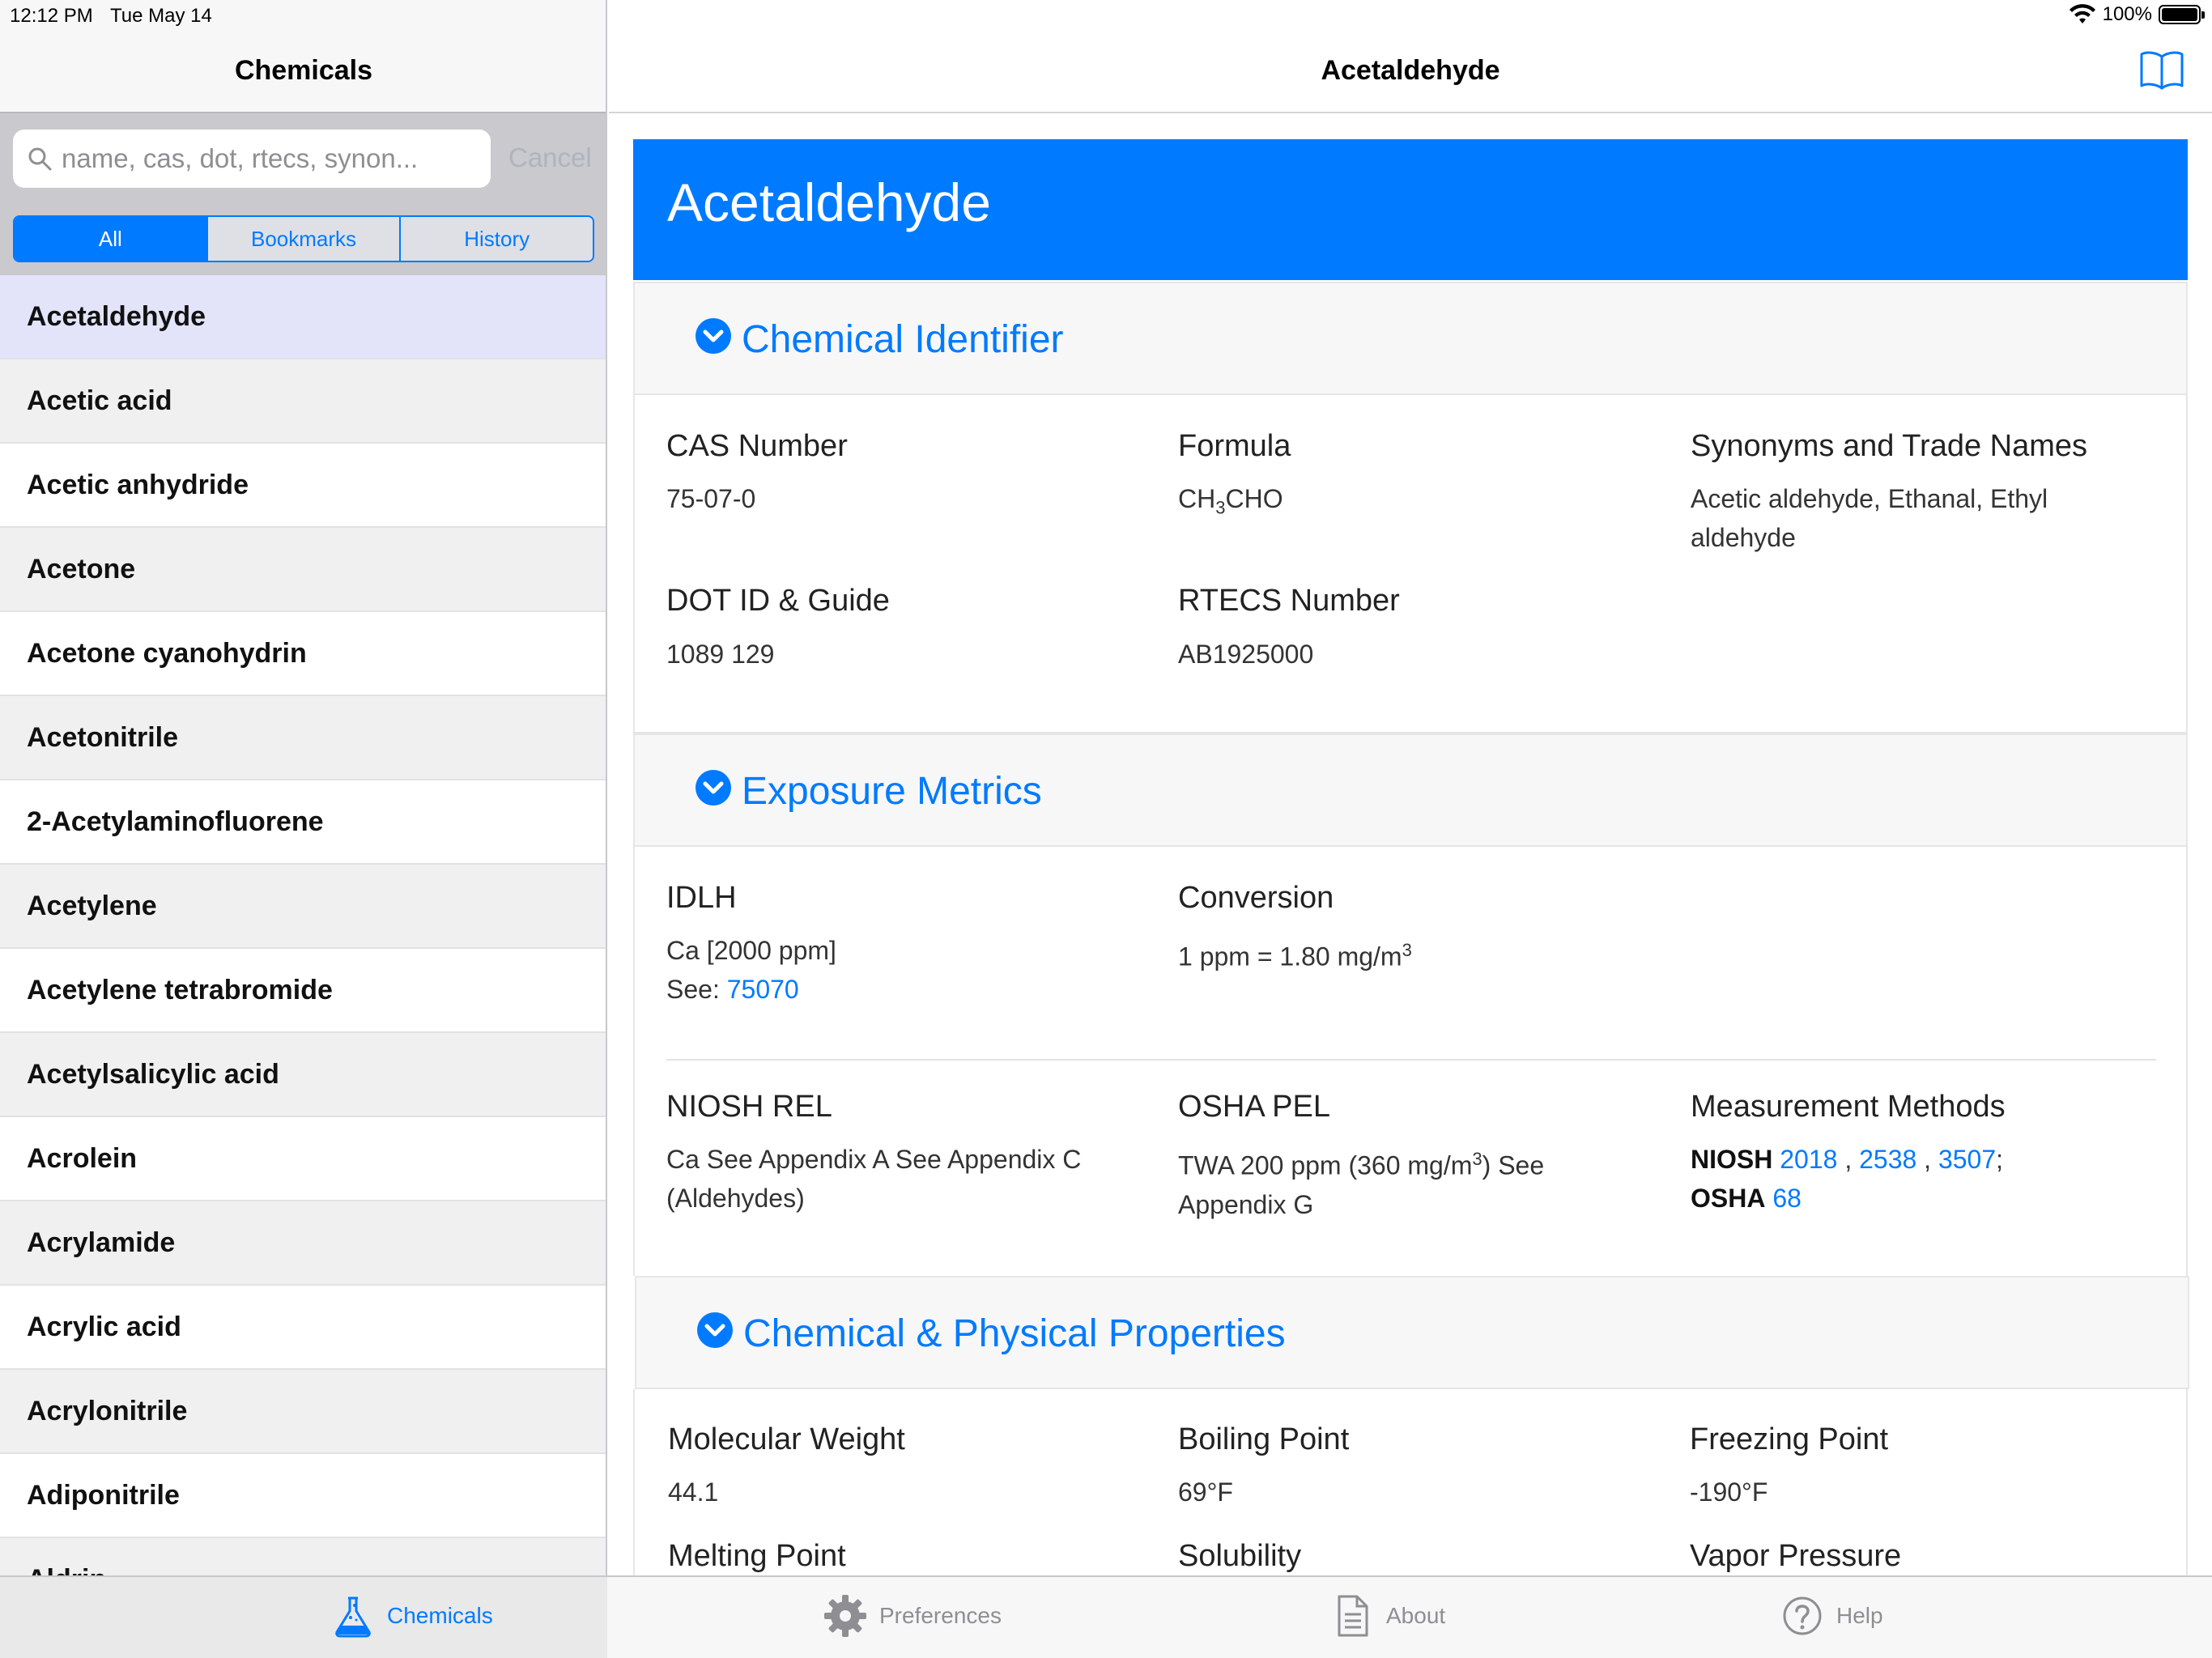 The width and height of the screenshot is (2212, 1658). What do you see at coordinates (1888, 1159) in the screenshot?
I see `method-link: 2538` at bounding box center [1888, 1159].